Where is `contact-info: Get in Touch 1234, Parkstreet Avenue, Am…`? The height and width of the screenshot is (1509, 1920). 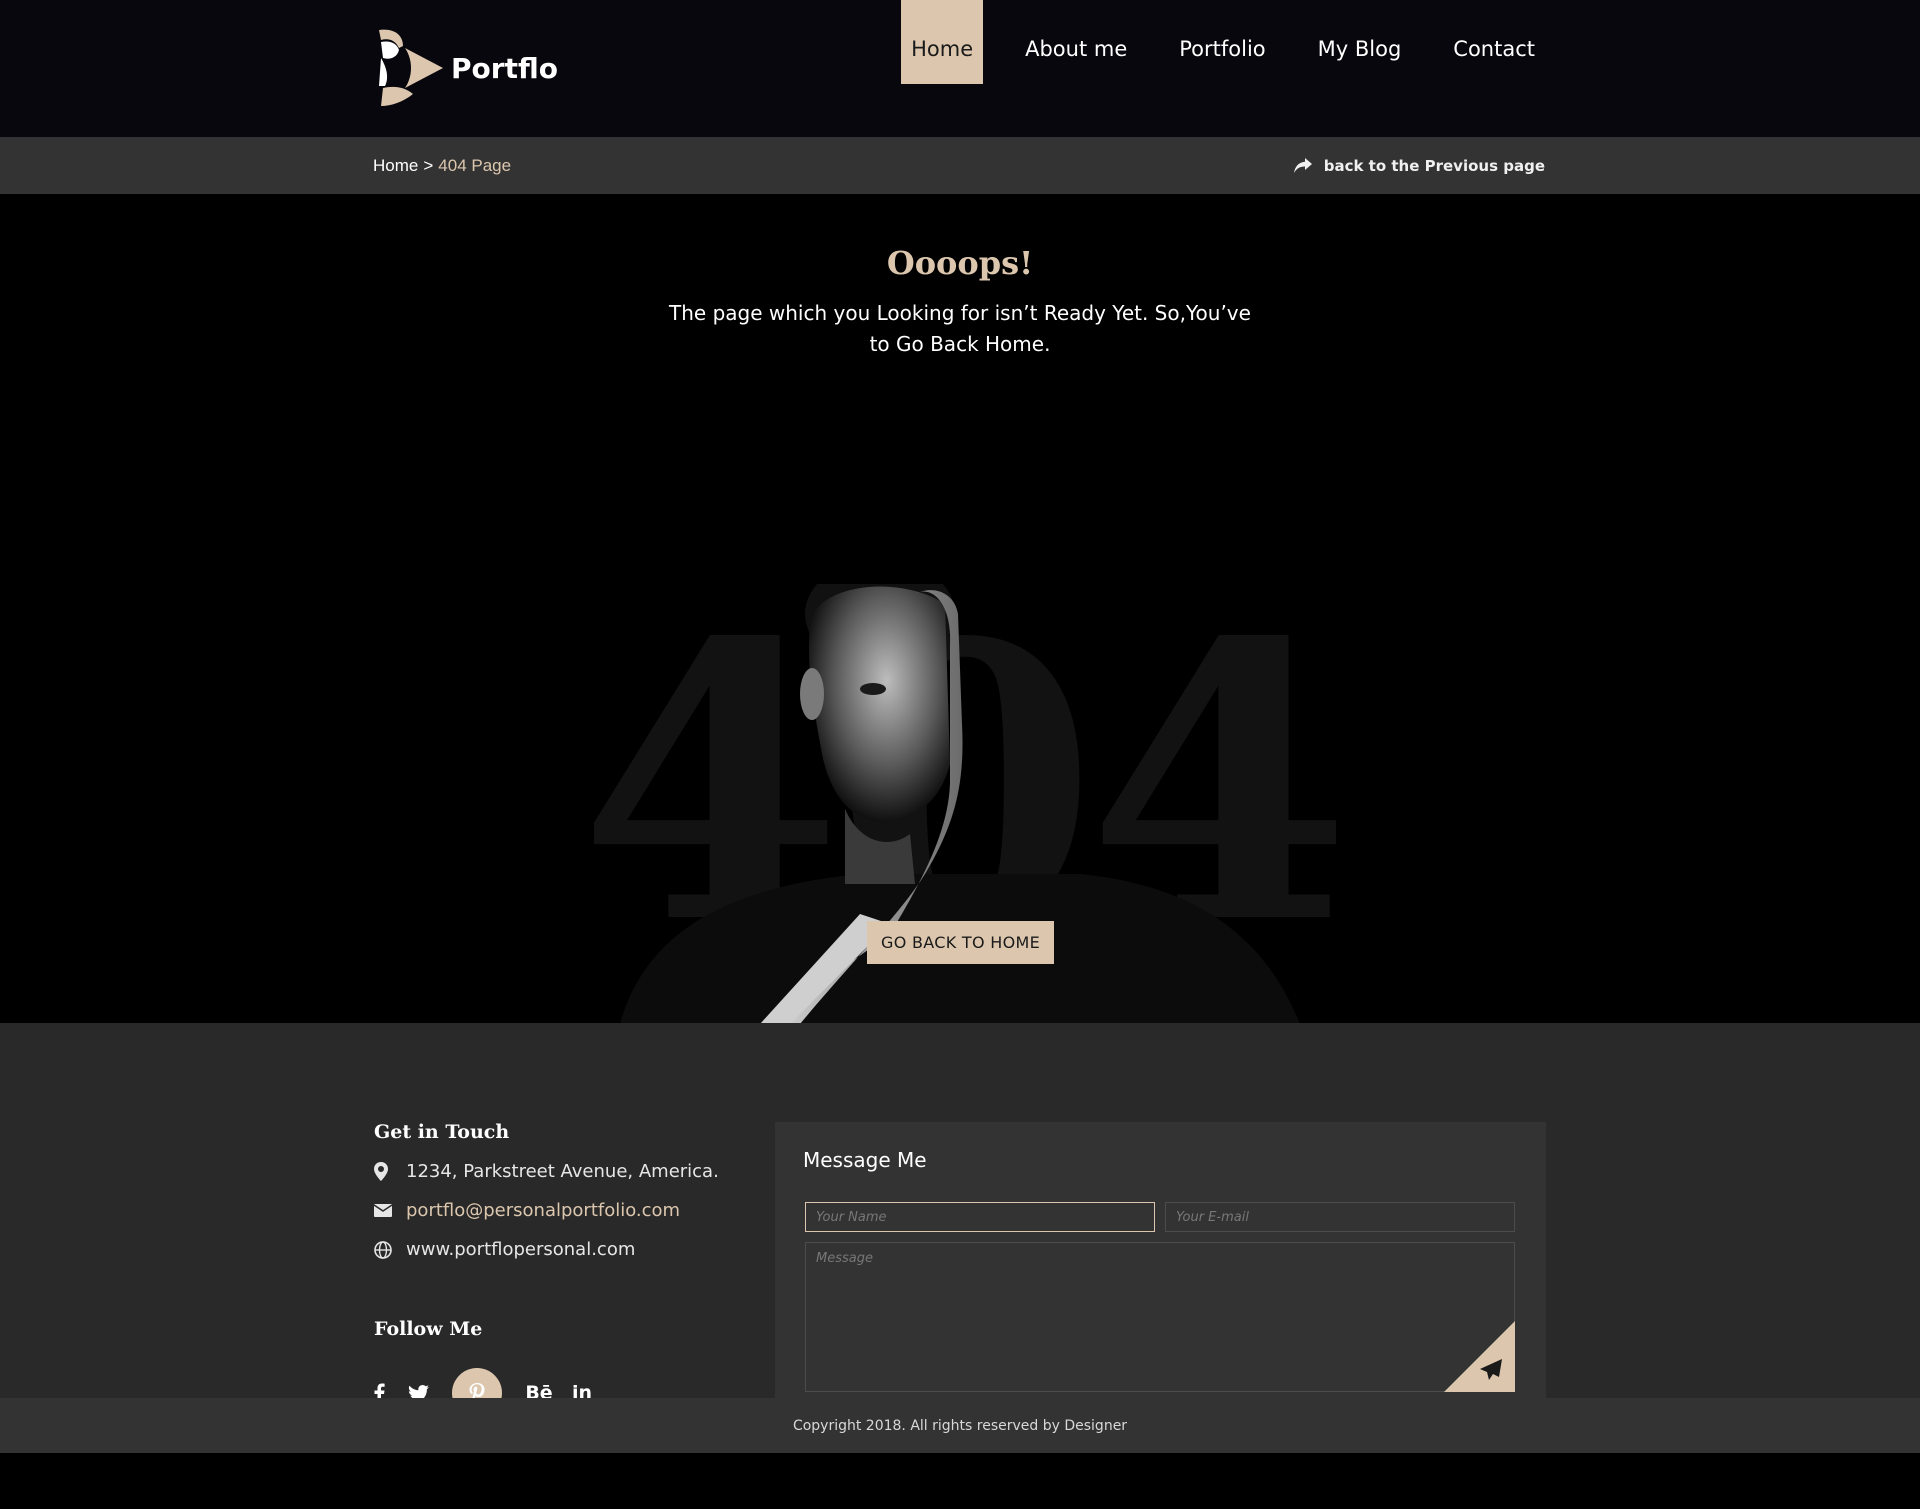
contact-info: Get in Touch 1234, Parkstreet Avenue, Am… is located at coordinates (546, 1269).